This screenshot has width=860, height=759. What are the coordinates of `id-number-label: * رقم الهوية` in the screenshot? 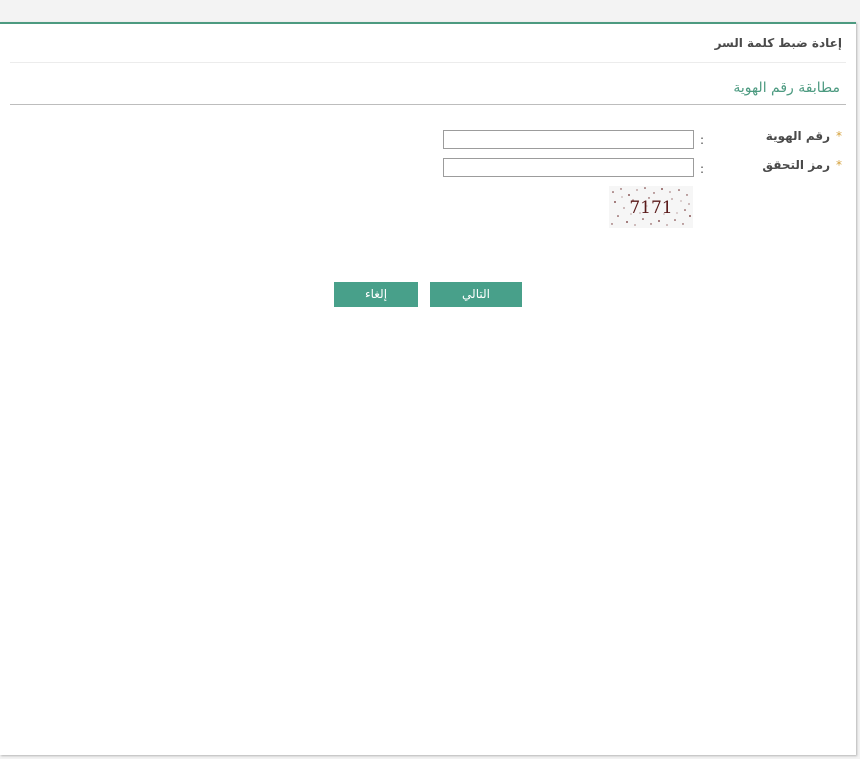 It's located at (804, 136).